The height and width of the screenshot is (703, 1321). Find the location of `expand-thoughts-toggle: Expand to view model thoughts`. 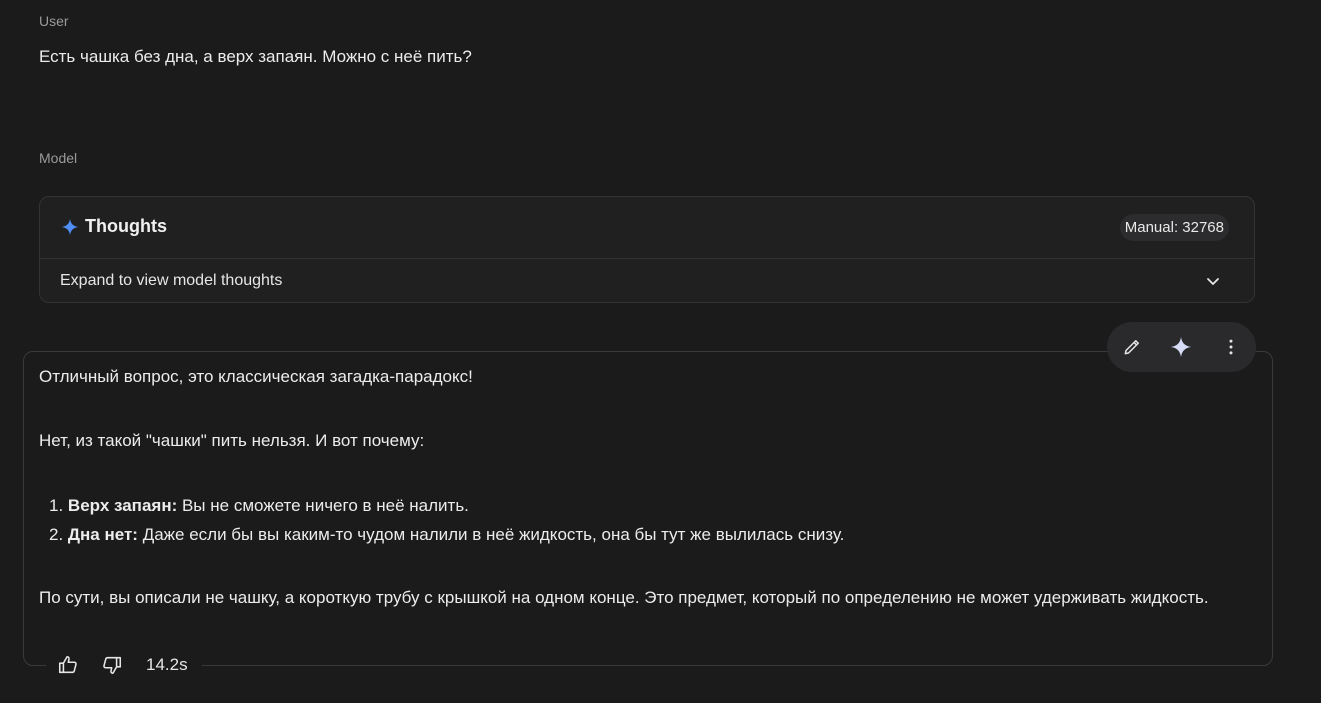

expand-thoughts-toggle: Expand to view model thoughts is located at coordinates (647, 281).